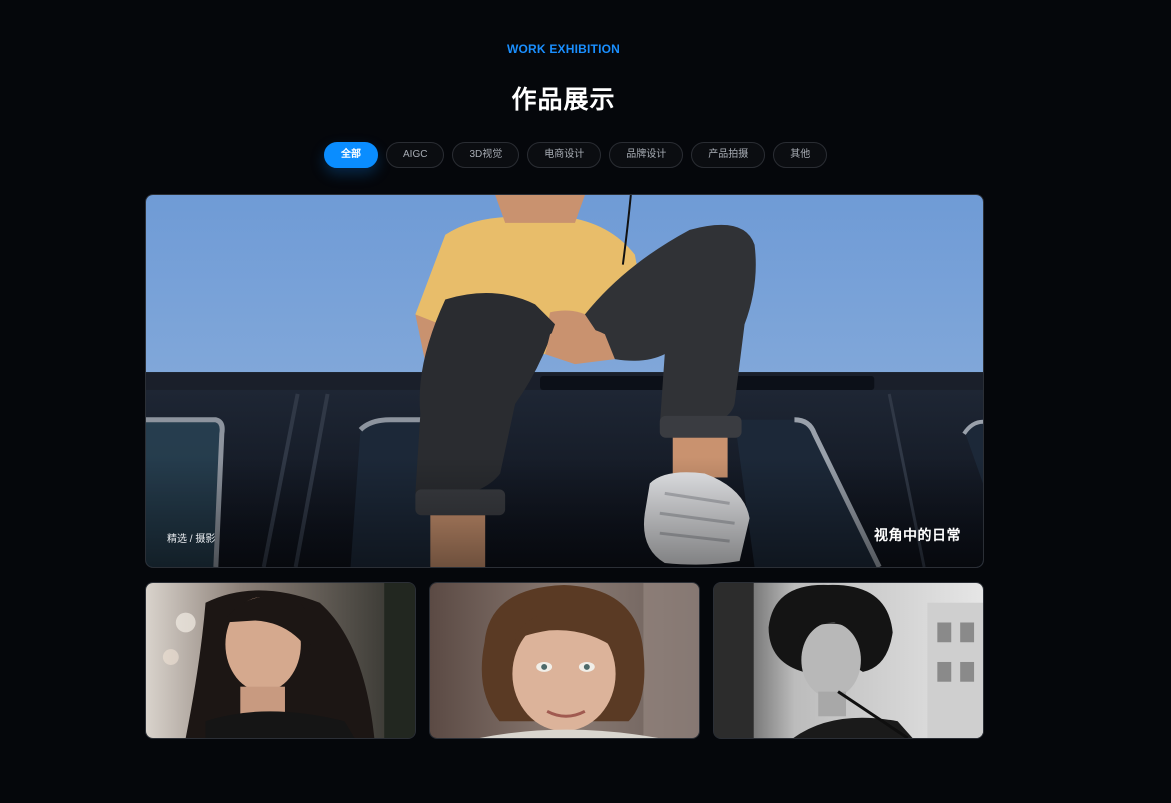 The height and width of the screenshot is (803, 1171). Describe the element at coordinates (800, 155) in the screenshot. I see `tab-other: 其他` at that location.